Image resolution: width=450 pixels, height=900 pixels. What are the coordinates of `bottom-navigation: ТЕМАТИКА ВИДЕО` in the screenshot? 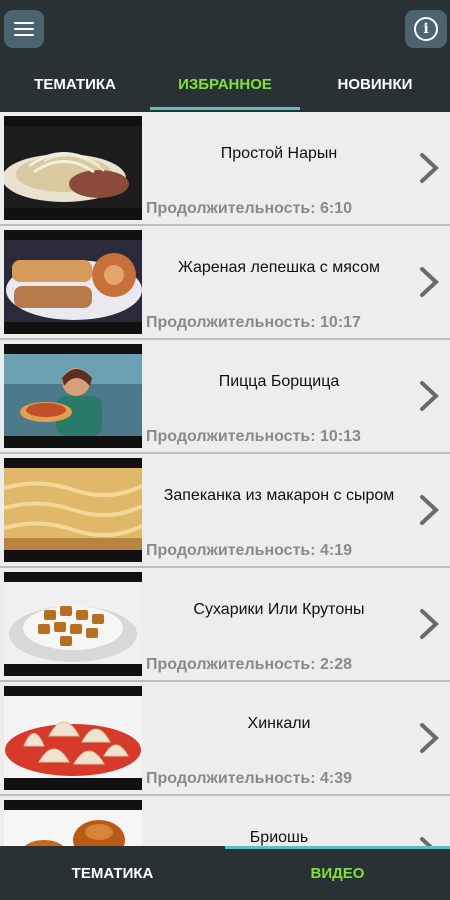 It's located at (225, 873).